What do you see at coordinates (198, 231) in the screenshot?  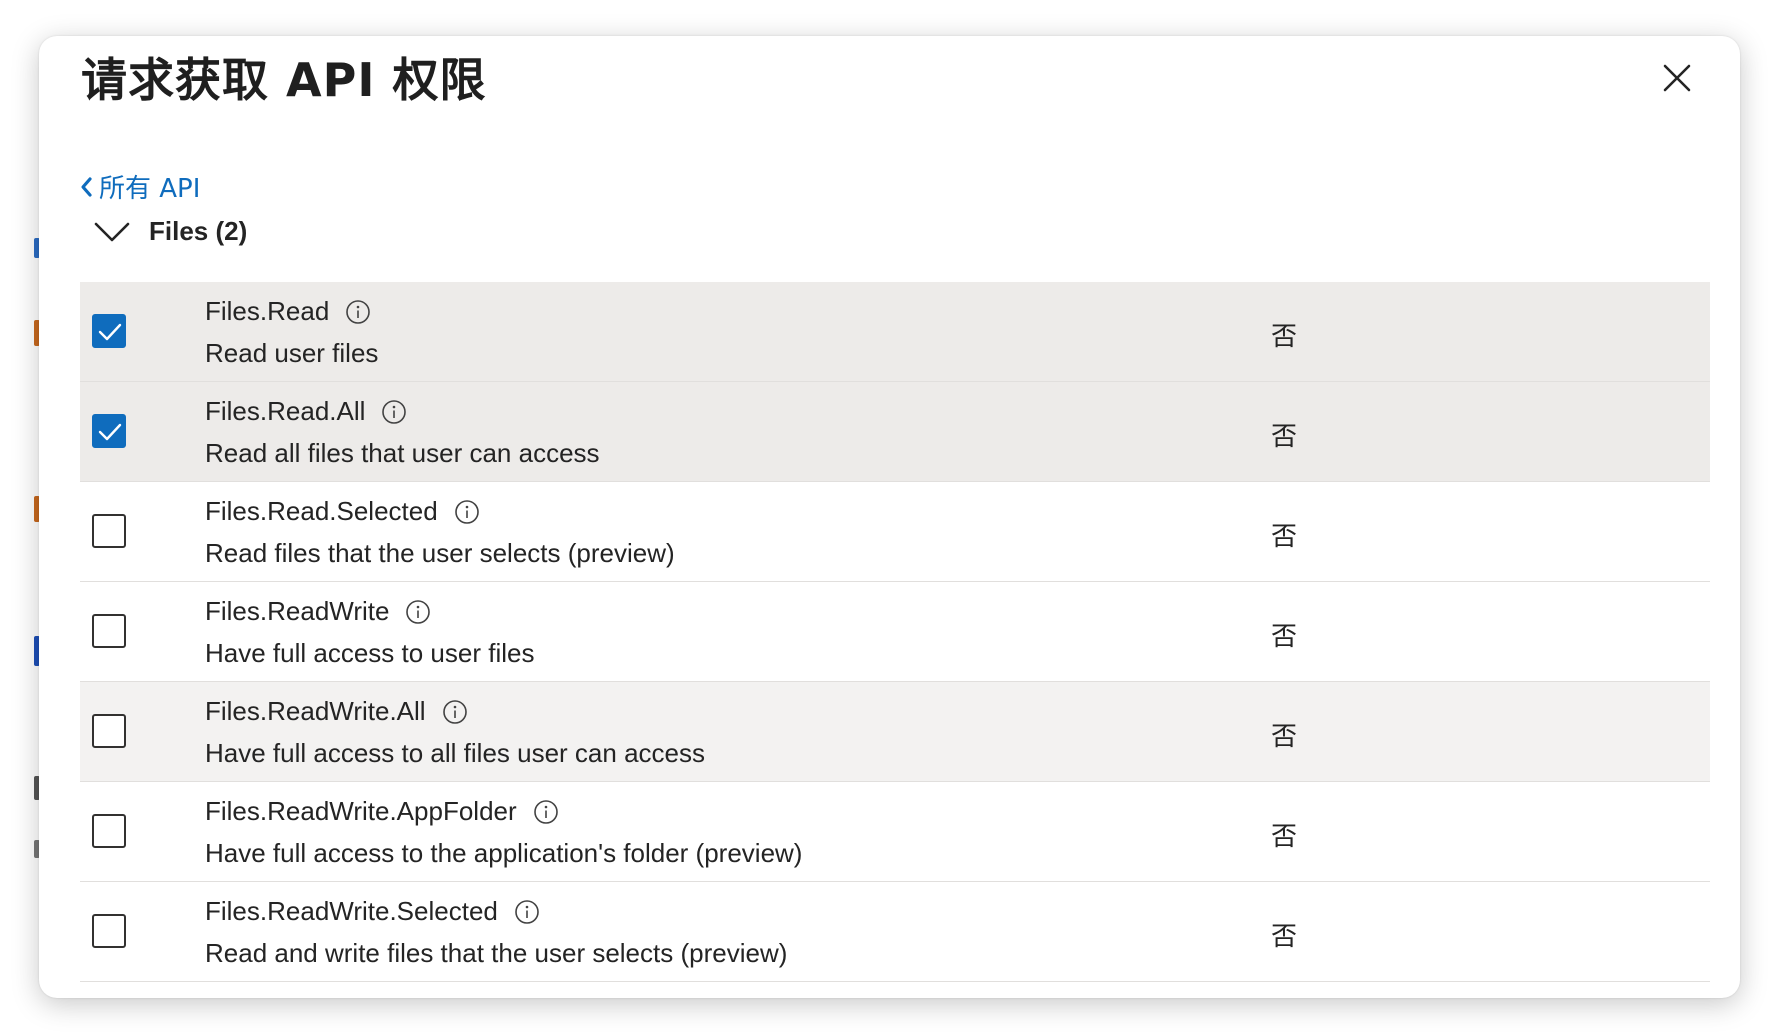 I see `files-group-label: Files (2)` at bounding box center [198, 231].